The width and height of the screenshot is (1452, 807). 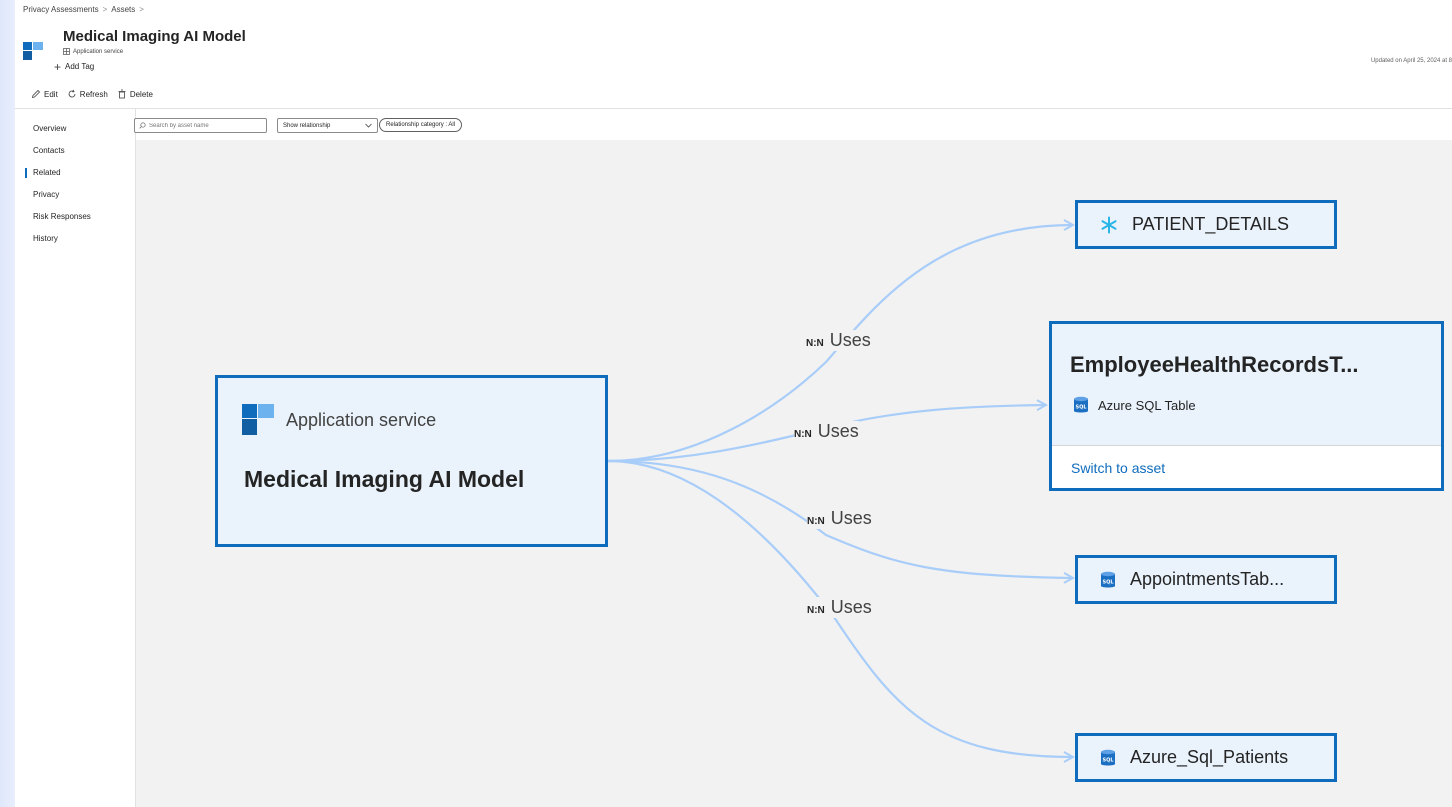 I want to click on snowflake-icon, so click(x=1109, y=224).